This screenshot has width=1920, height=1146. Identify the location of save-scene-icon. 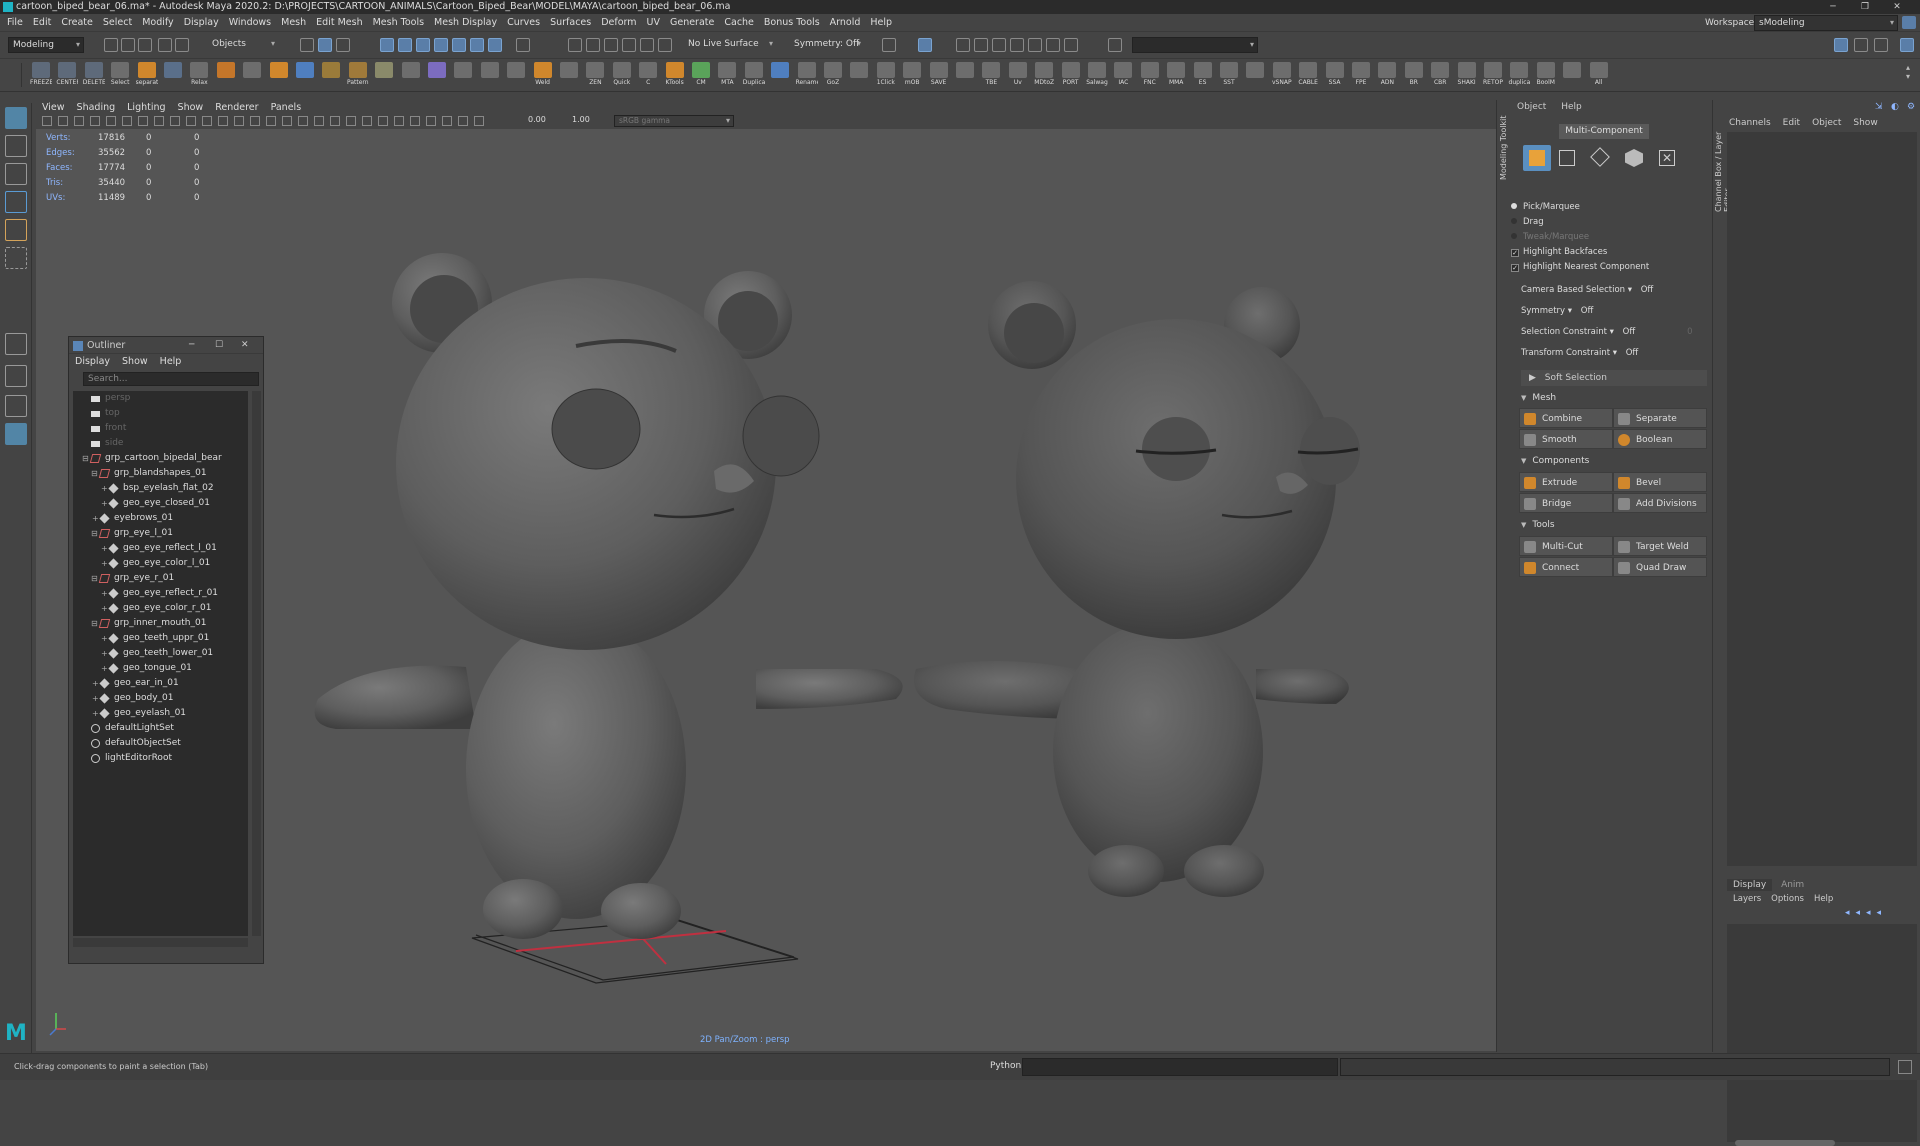
(145, 45).